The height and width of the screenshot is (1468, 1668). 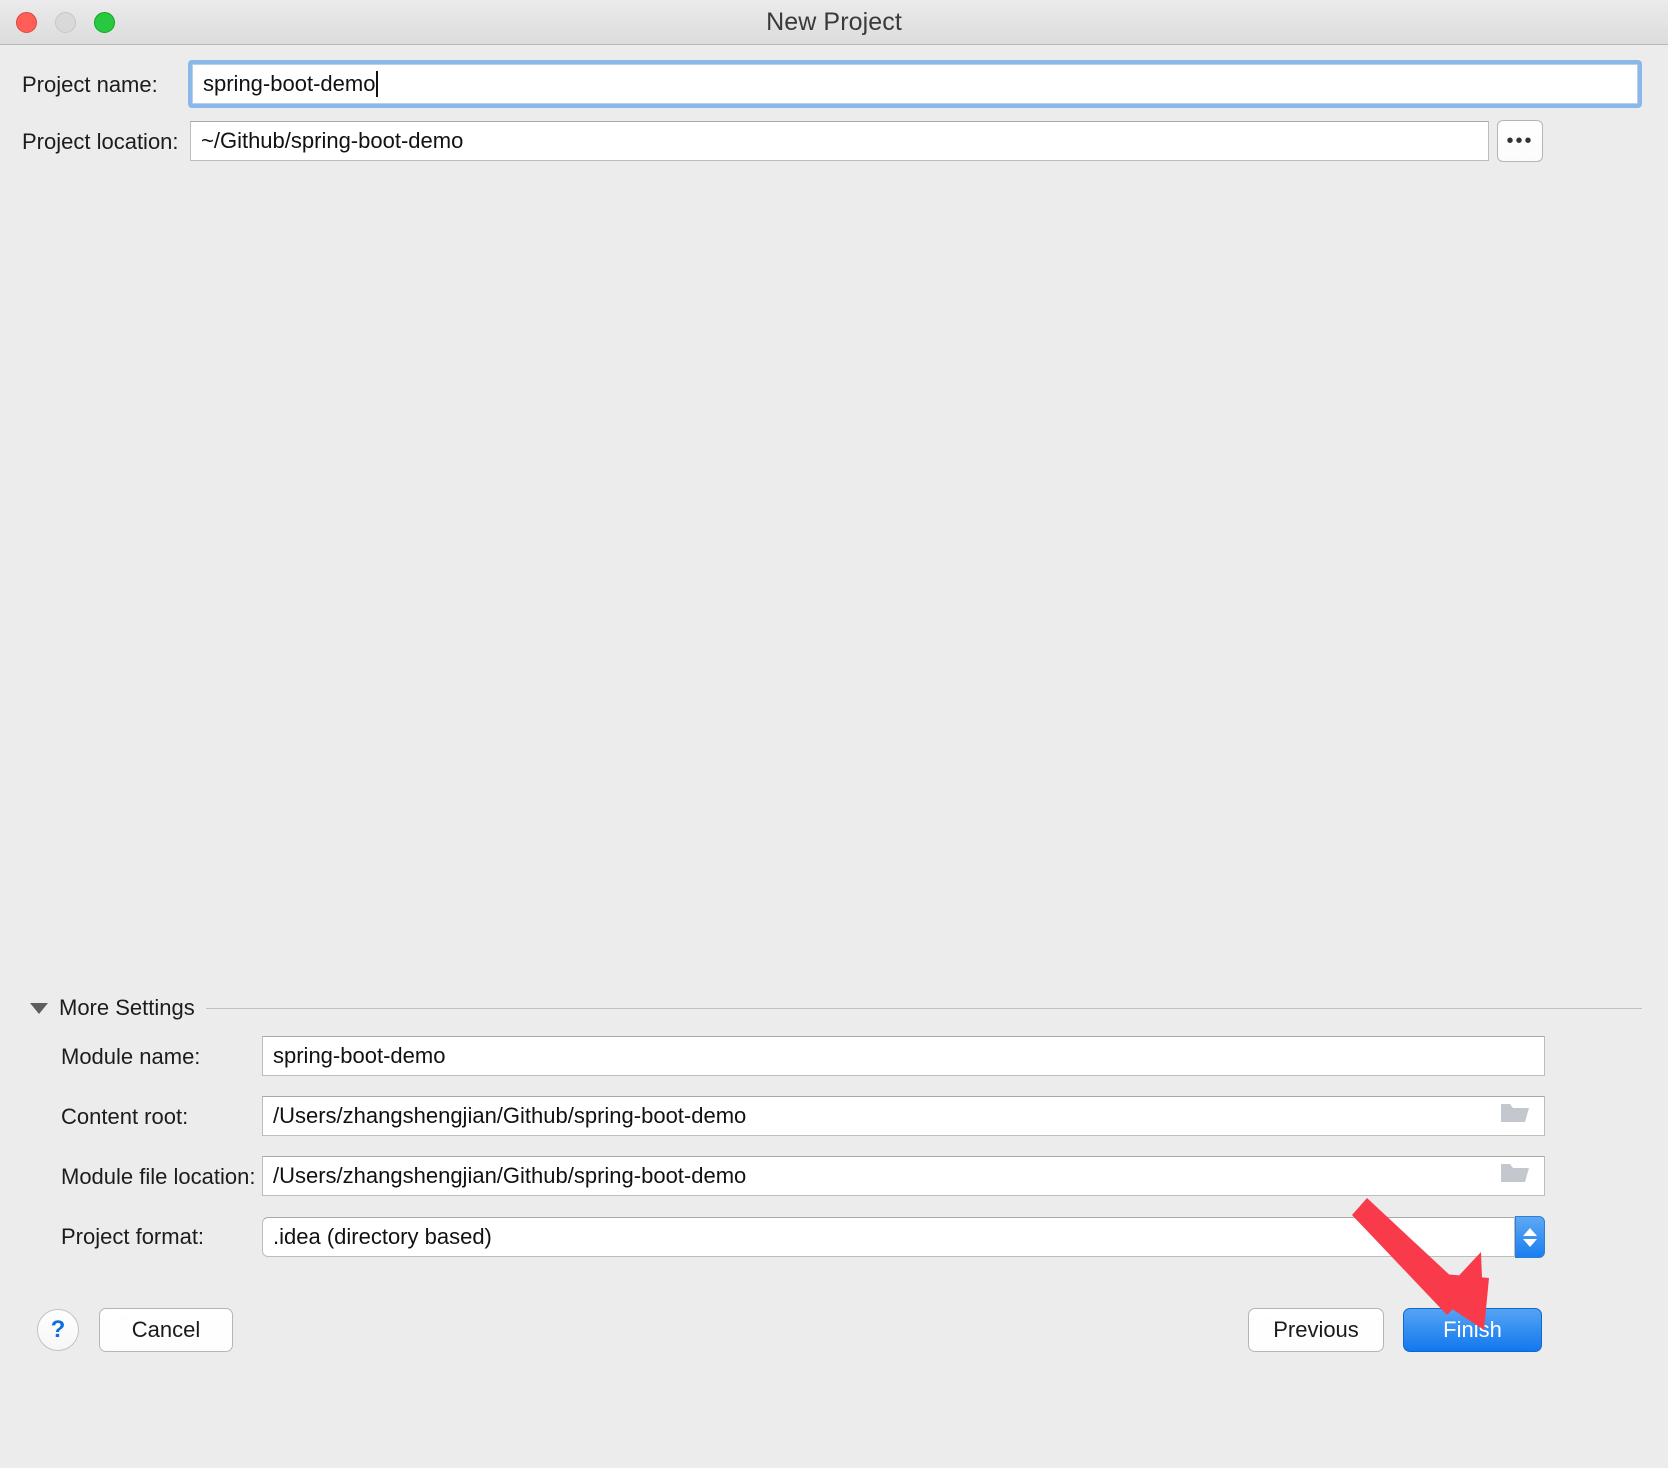 What do you see at coordinates (382, 1236) in the screenshot?
I see `project-format-value: .idea (directory based)` at bounding box center [382, 1236].